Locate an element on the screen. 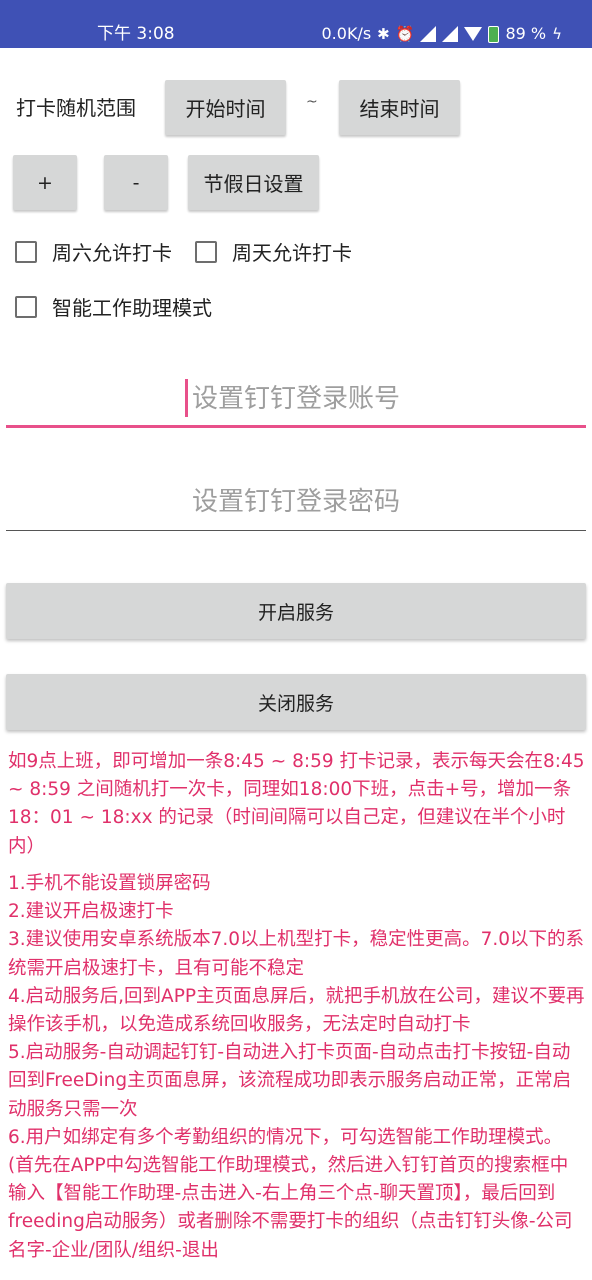  smart-mode-checkbox is located at coordinates (26, 307).